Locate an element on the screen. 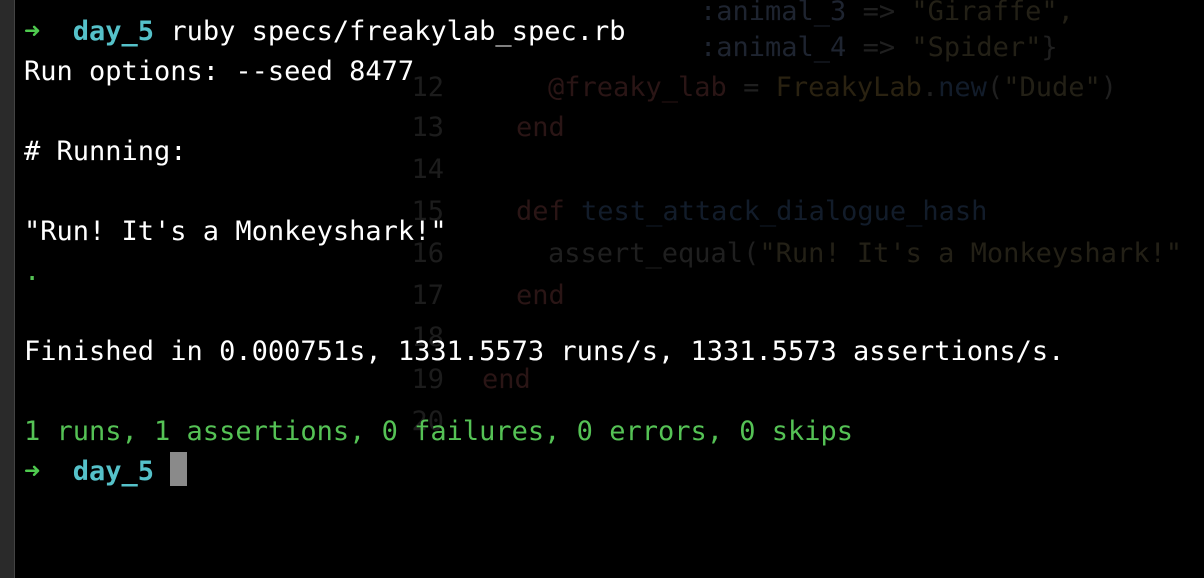 The image size is (1204, 578). window-left-edge is located at coordinates (7, 289).